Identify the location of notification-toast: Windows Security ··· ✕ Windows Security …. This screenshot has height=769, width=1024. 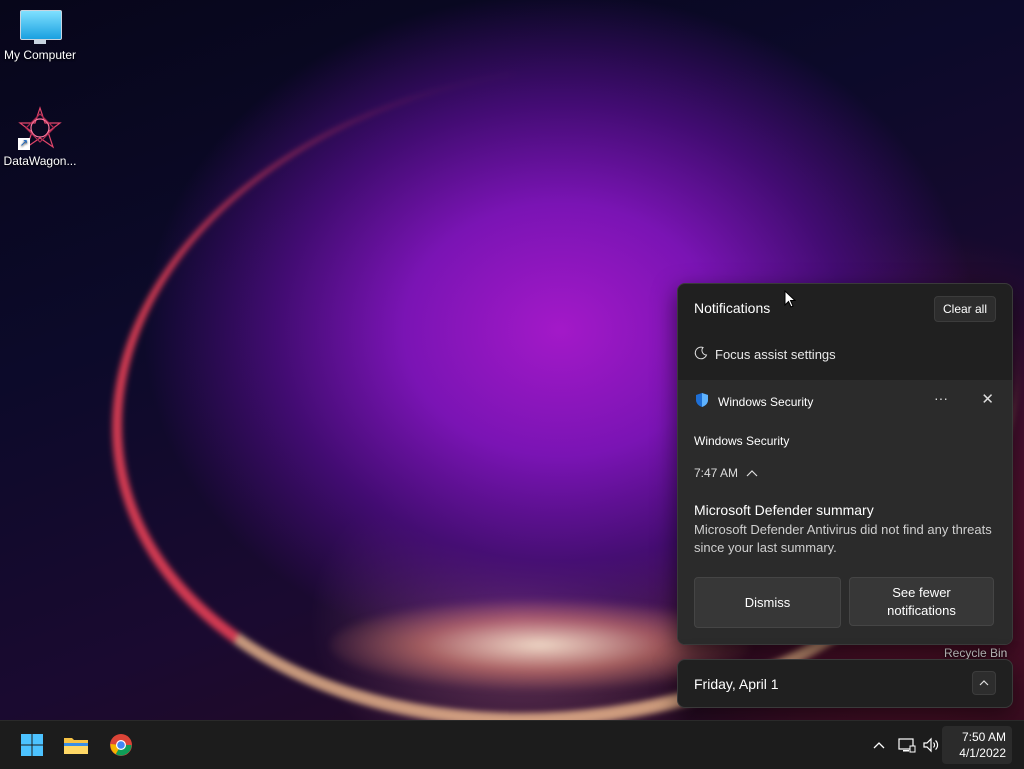
(845, 512).